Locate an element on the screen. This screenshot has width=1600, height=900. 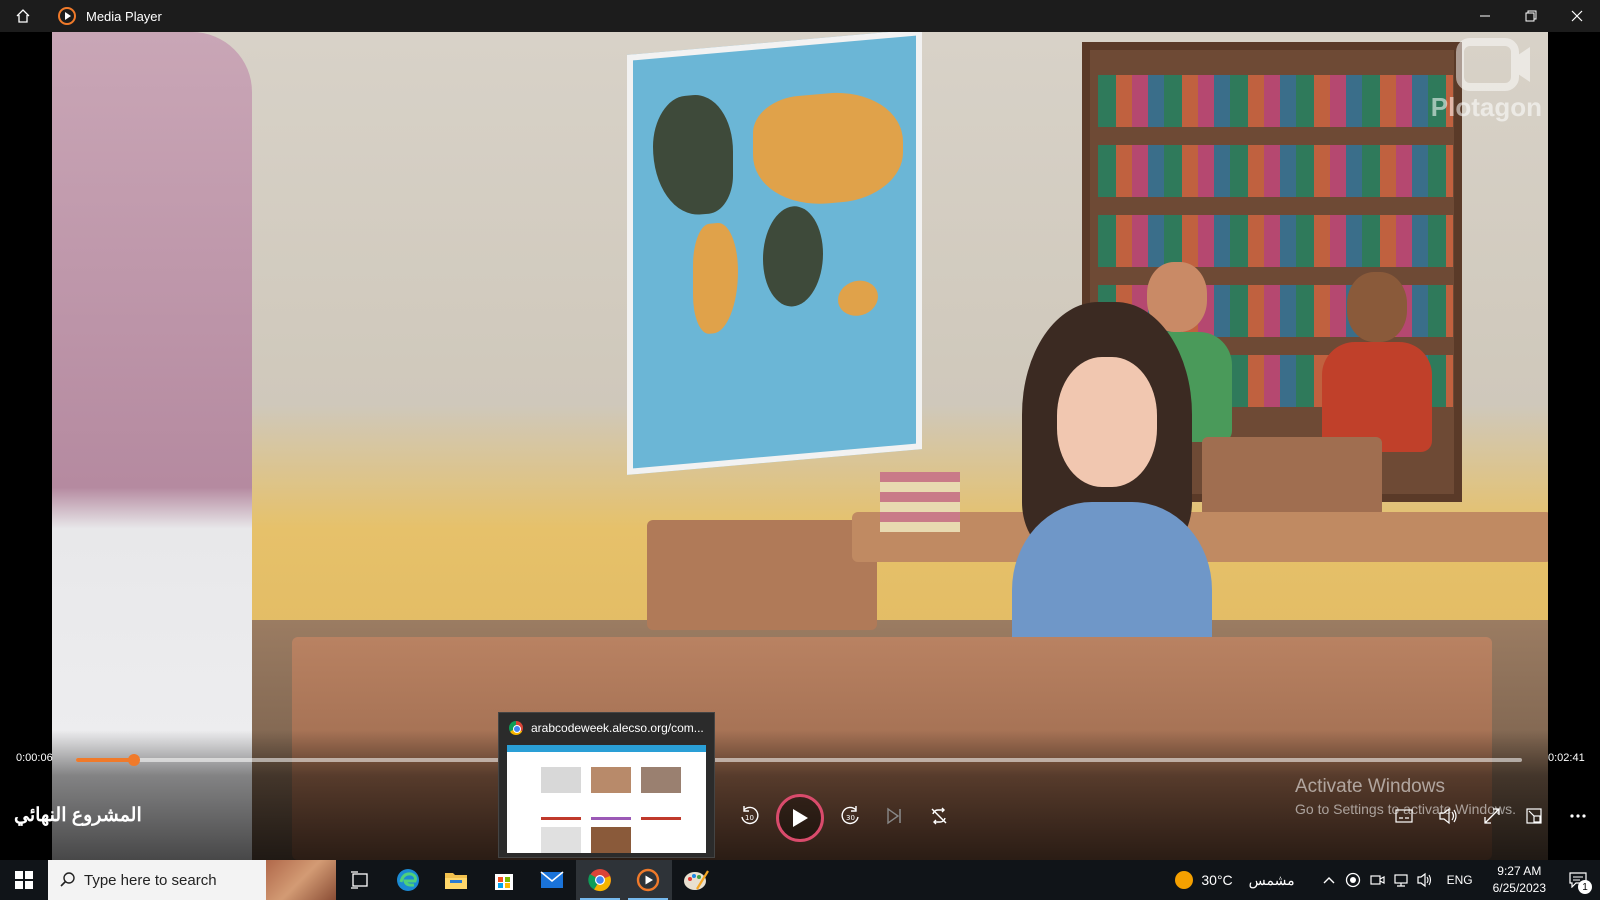
more-options-button is located at coordinates (1578, 816).